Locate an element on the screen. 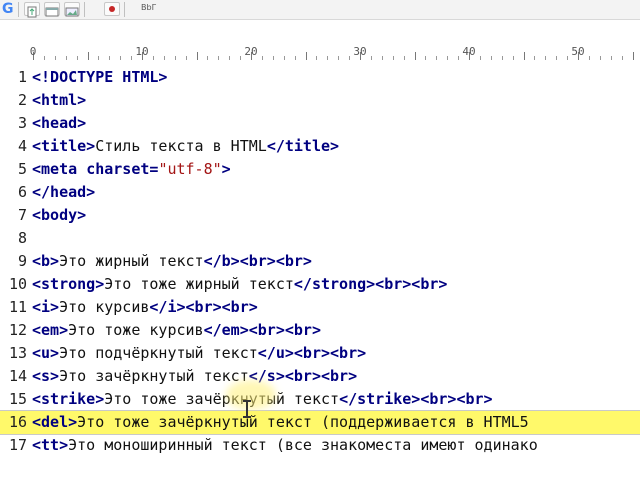  code-content: <!DOCTYPE HTML> is located at coordinates (99, 77).